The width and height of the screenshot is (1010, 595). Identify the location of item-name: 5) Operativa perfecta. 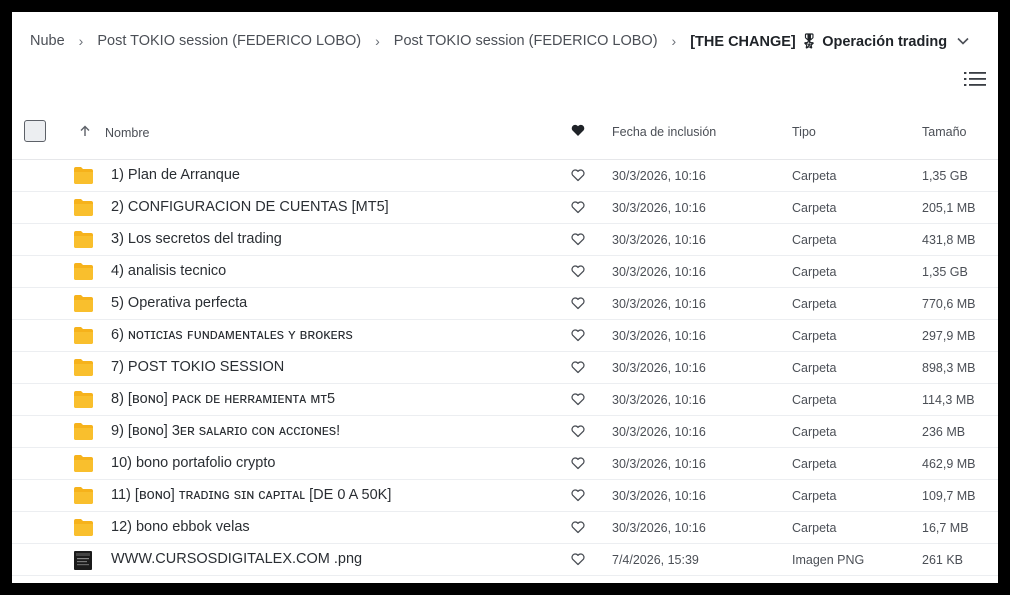
(179, 303).